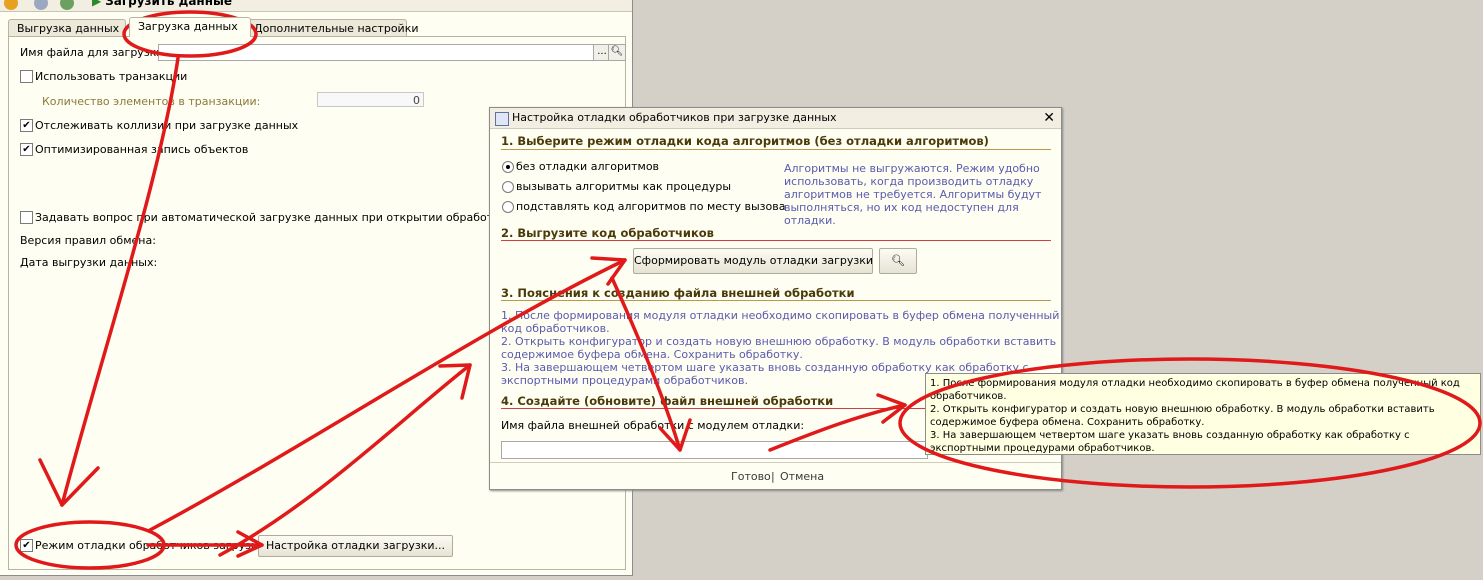 The image size is (1483, 580). I want to click on tab-additional-settings: Дополнительные настройки, so click(332, 28).